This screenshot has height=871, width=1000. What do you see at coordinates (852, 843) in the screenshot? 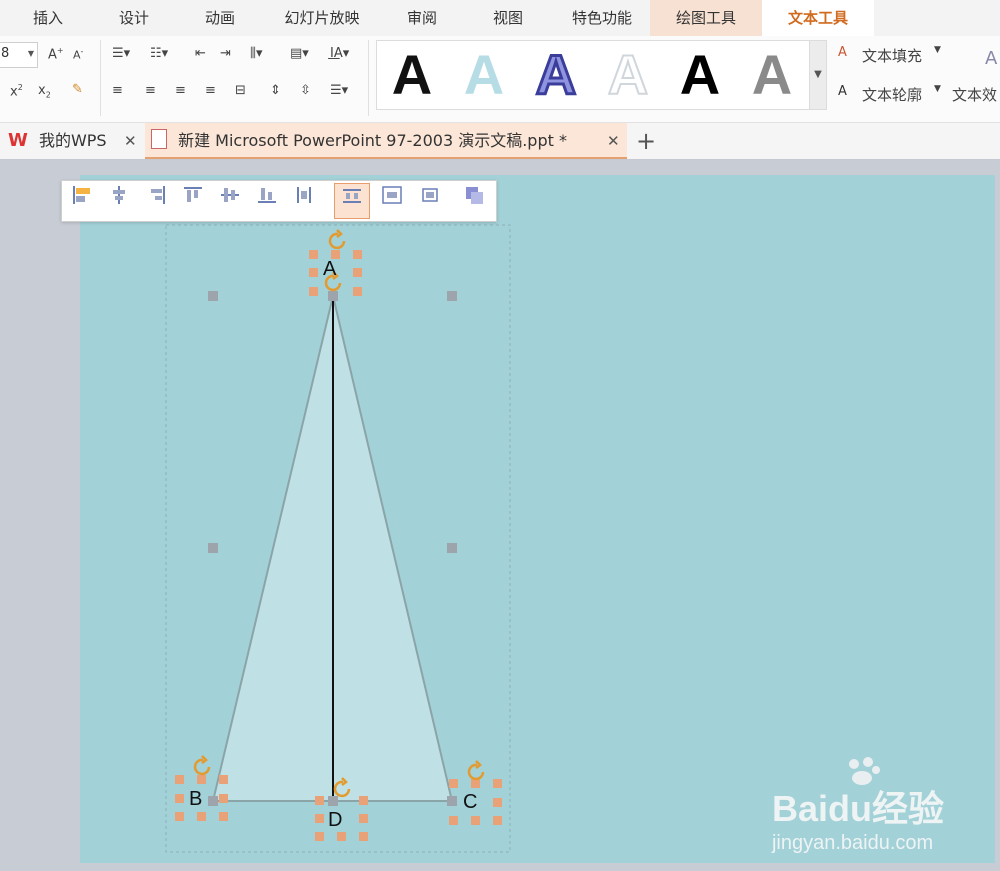
I see `watermark-url: jingyan.baidu.com` at bounding box center [852, 843].